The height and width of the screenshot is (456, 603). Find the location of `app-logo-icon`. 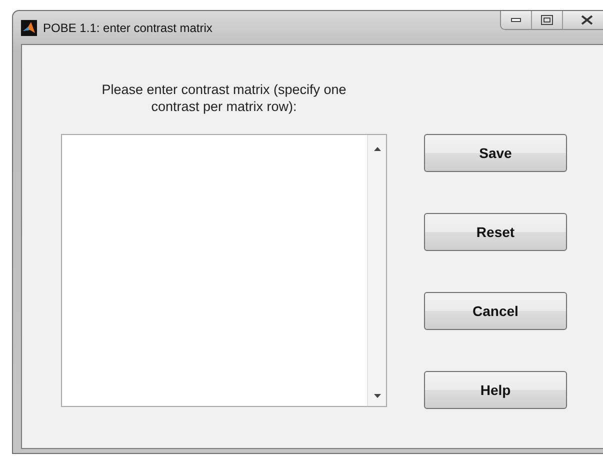

app-logo-icon is located at coordinates (29, 28).